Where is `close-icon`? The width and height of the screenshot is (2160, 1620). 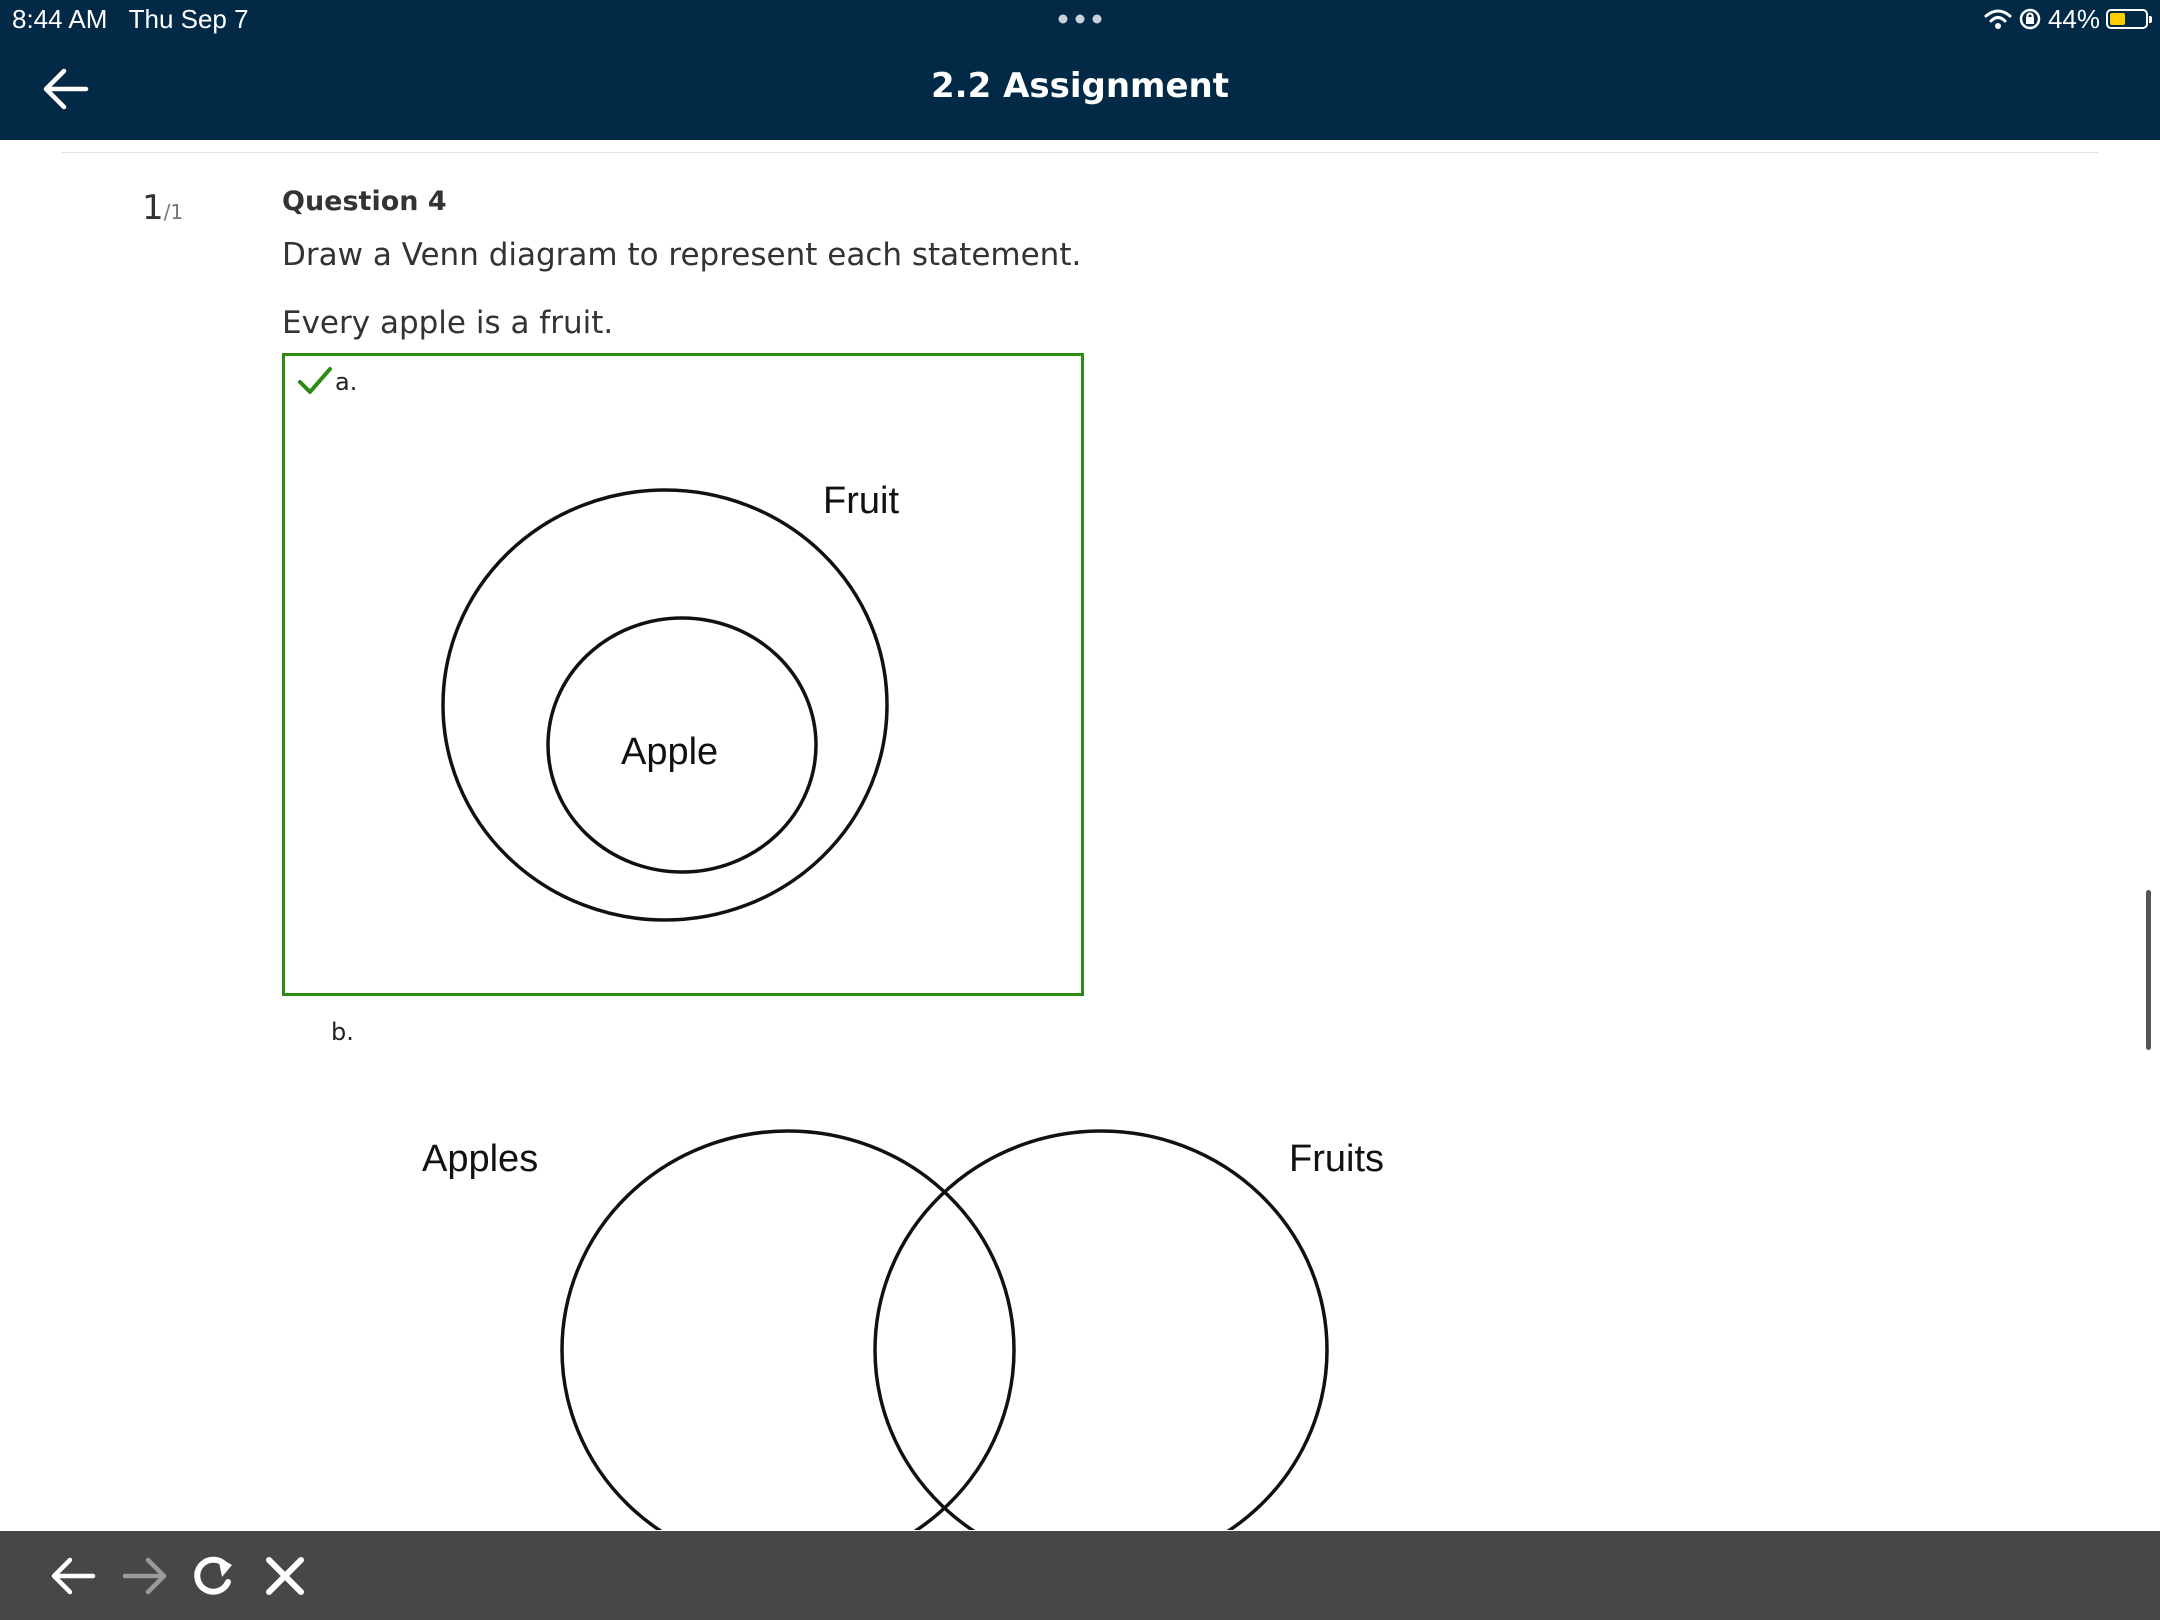
close-icon is located at coordinates (285, 1576).